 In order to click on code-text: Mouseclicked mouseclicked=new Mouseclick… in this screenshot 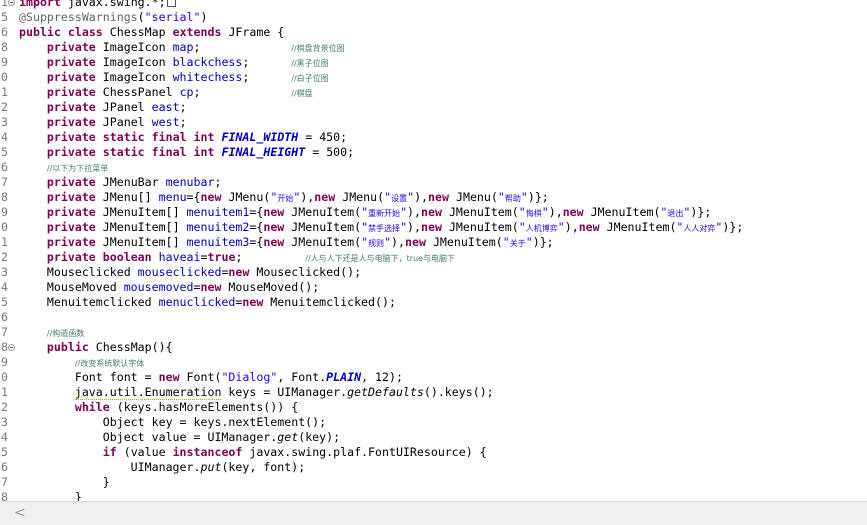, I will do `click(190, 272)`.